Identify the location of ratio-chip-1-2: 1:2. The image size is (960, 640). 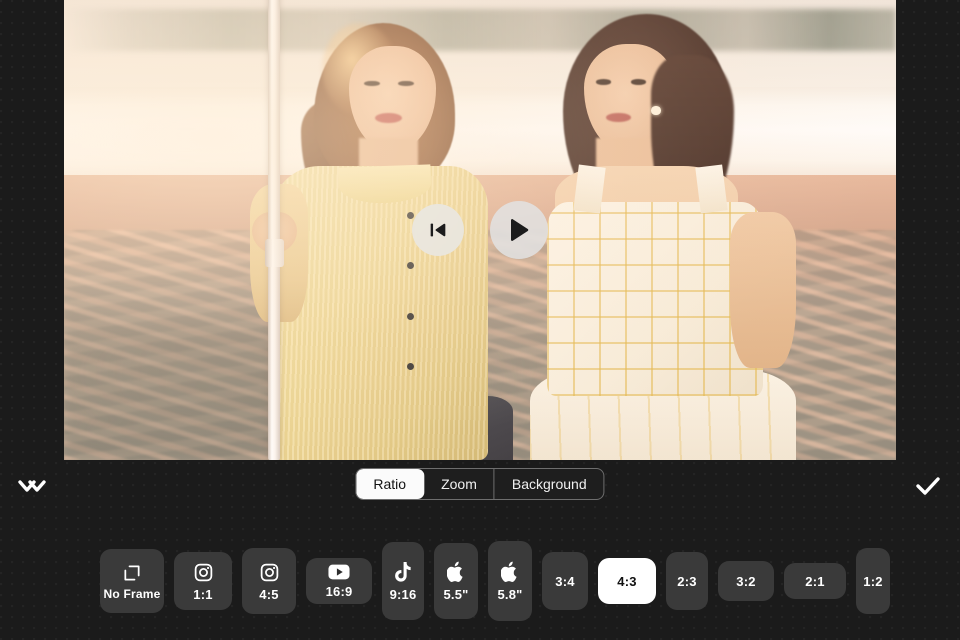
(873, 581).